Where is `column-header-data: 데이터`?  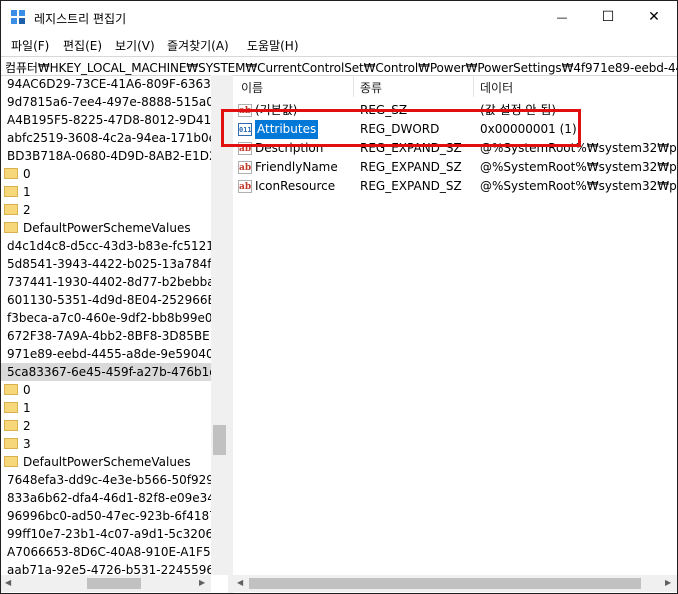 column-header-data: 데이터 is located at coordinates (496, 87).